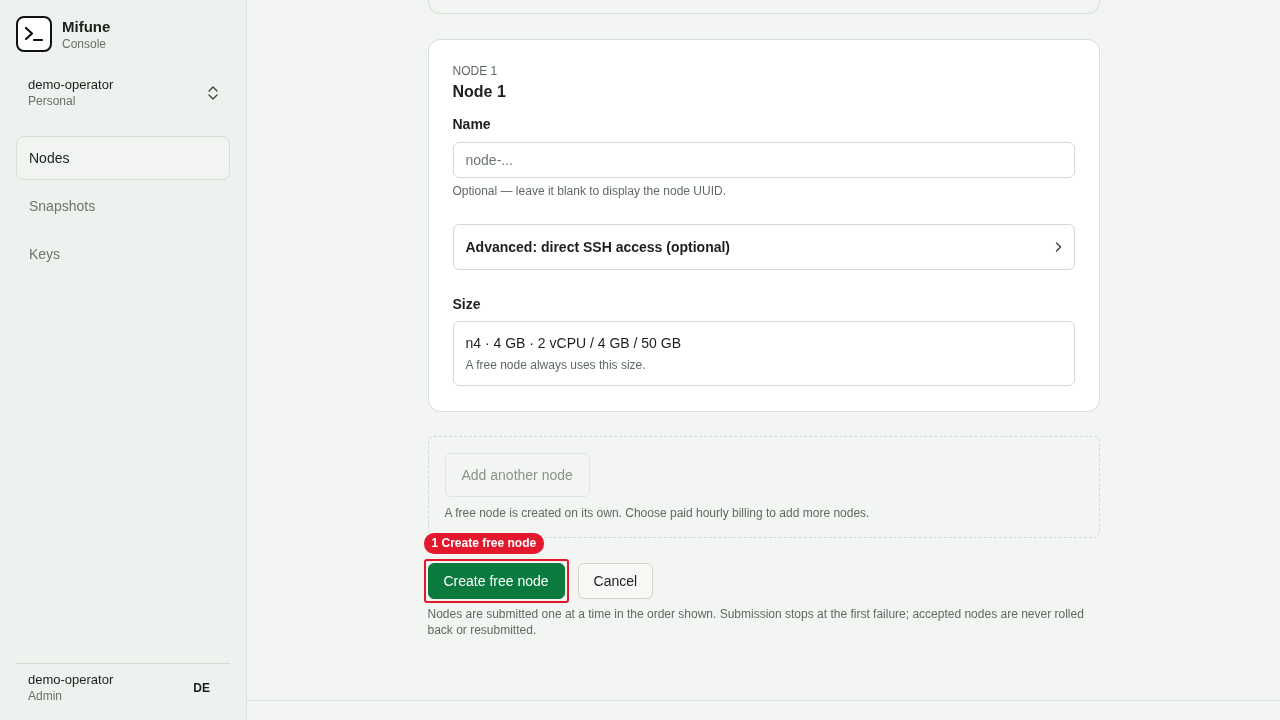 The image size is (1280, 720). What do you see at coordinates (589, 191) in the screenshot?
I see `field-help: Optional — leave it blank to display the node UUID.` at bounding box center [589, 191].